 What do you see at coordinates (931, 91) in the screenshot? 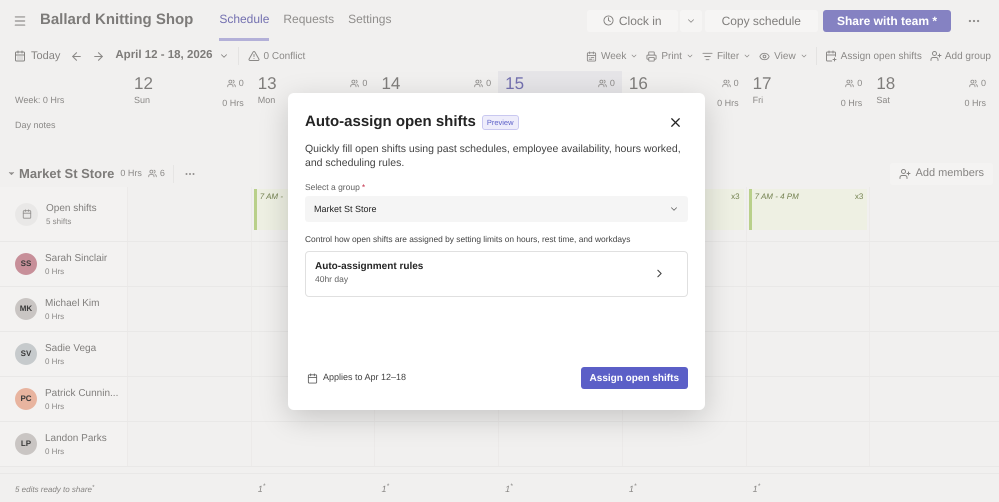
I see `day-header: 18 Sat 0 0 Hrs` at bounding box center [931, 91].